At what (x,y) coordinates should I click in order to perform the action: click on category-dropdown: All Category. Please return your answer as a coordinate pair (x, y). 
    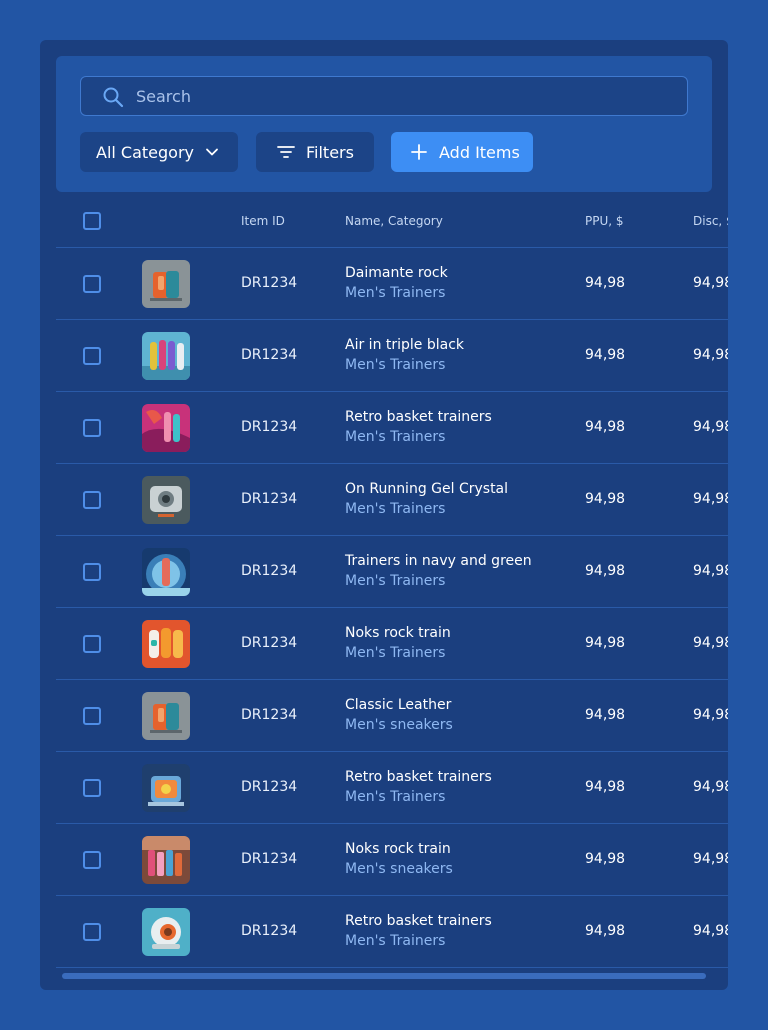
    Looking at the image, I should click on (159, 152).